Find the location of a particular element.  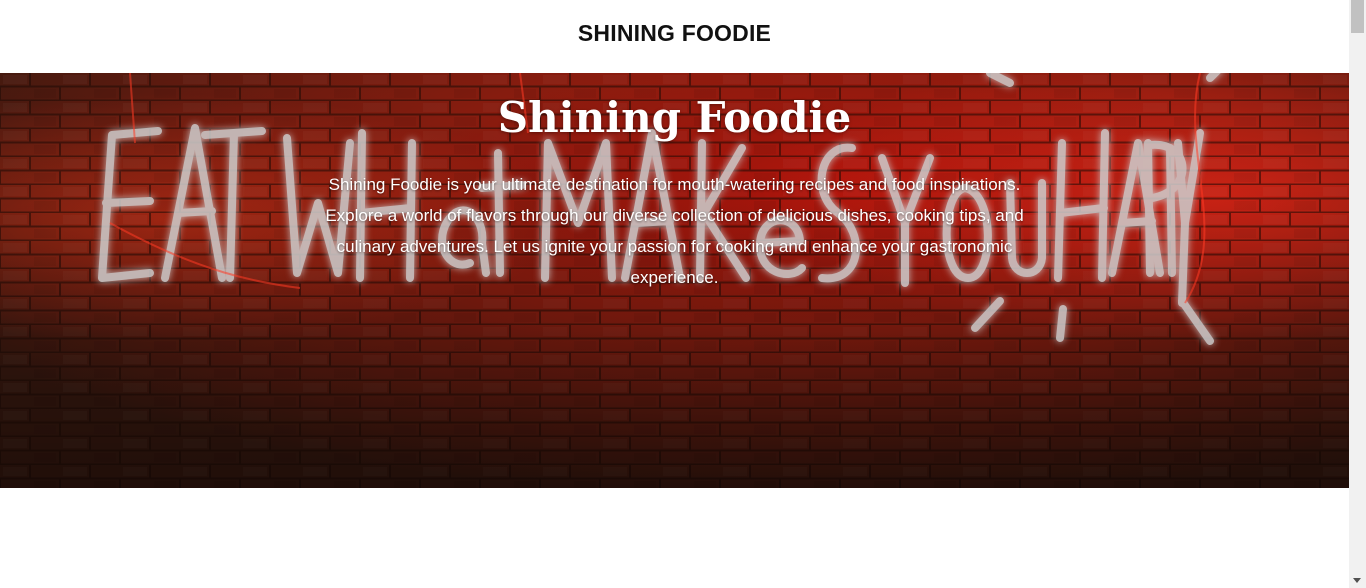

site-header: SHINING FOODIE is located at coordinates (674, 36).